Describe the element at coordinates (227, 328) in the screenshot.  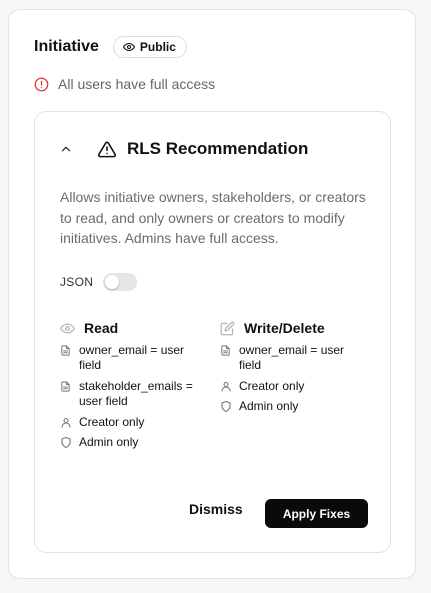
I see `edit-icon` at that location.